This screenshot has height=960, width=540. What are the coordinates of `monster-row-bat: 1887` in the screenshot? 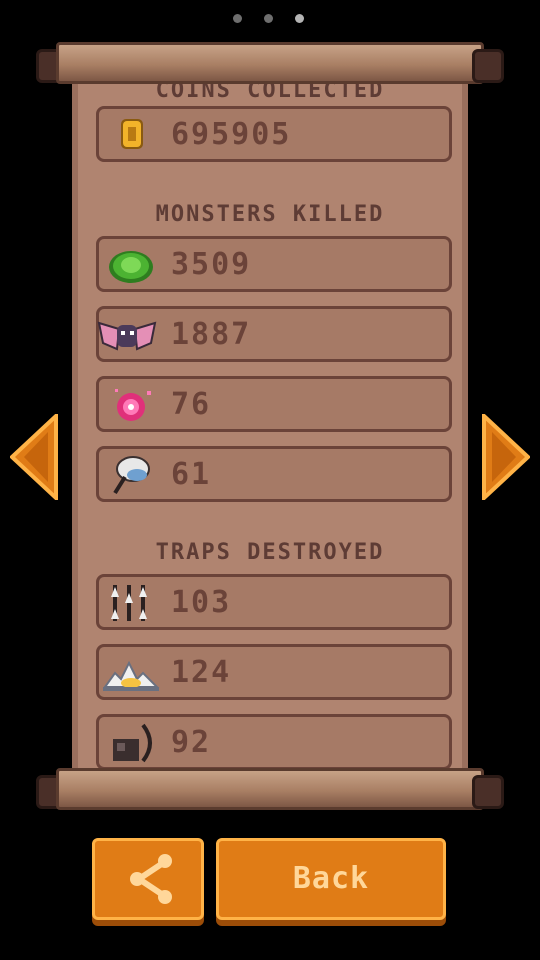 It's located at (274, 334).